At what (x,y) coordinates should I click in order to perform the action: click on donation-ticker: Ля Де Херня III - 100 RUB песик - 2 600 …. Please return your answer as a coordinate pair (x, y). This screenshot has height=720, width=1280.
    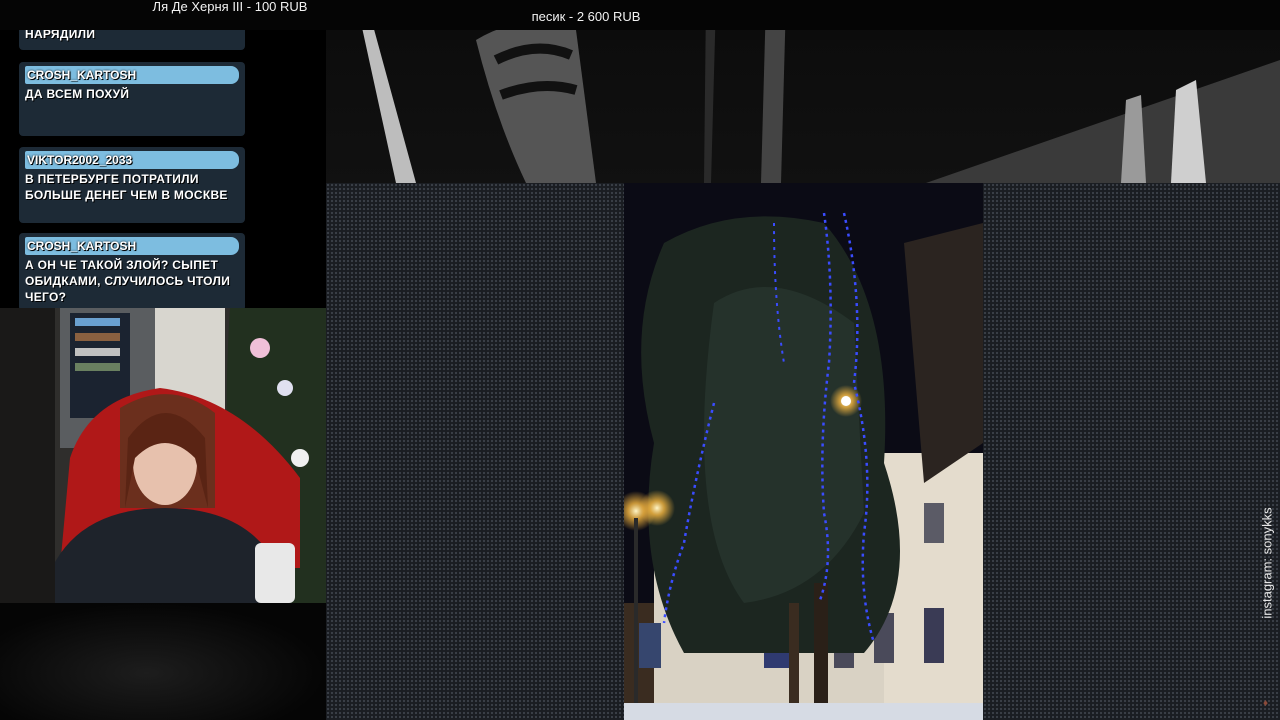
    Looking at the image, I should click on (640, 15).